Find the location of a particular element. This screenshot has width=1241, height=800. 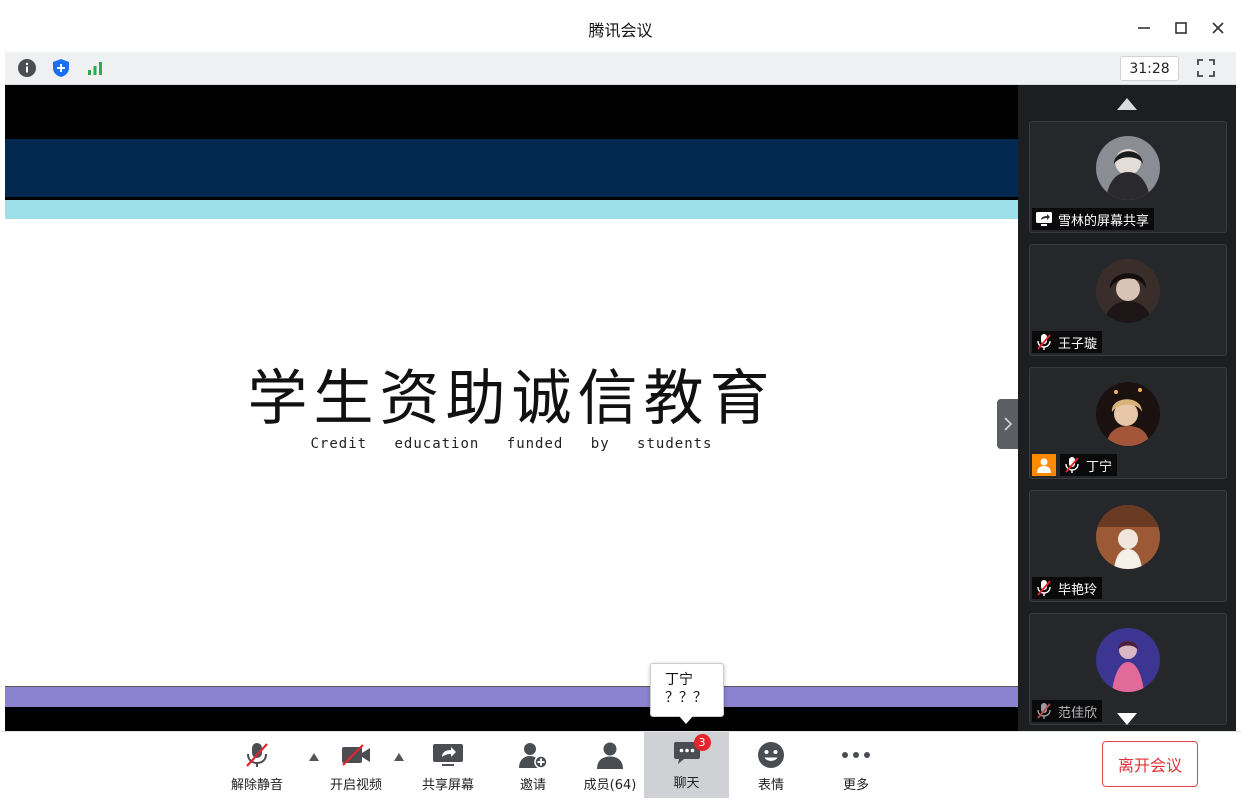

info-icon is located at coordinates (27, 68).